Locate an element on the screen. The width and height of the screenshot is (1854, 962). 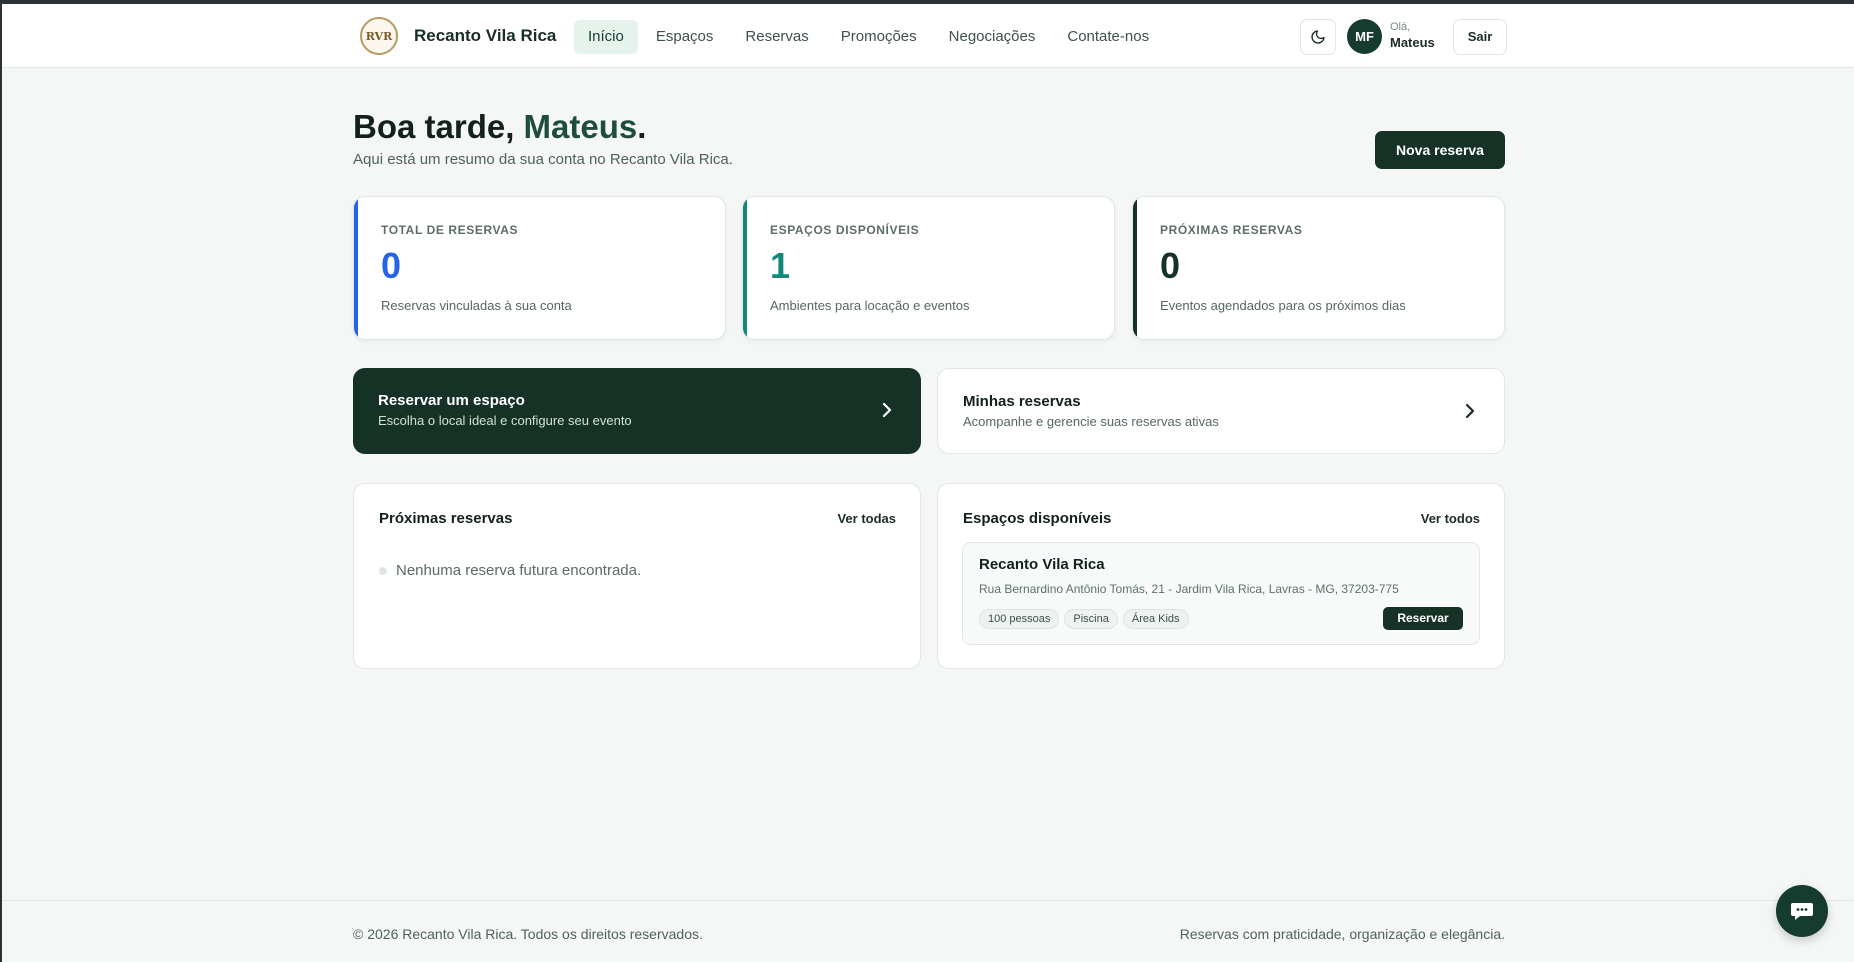
greeting-prefix: Boa tarde, is located at coordinates (438, 126).